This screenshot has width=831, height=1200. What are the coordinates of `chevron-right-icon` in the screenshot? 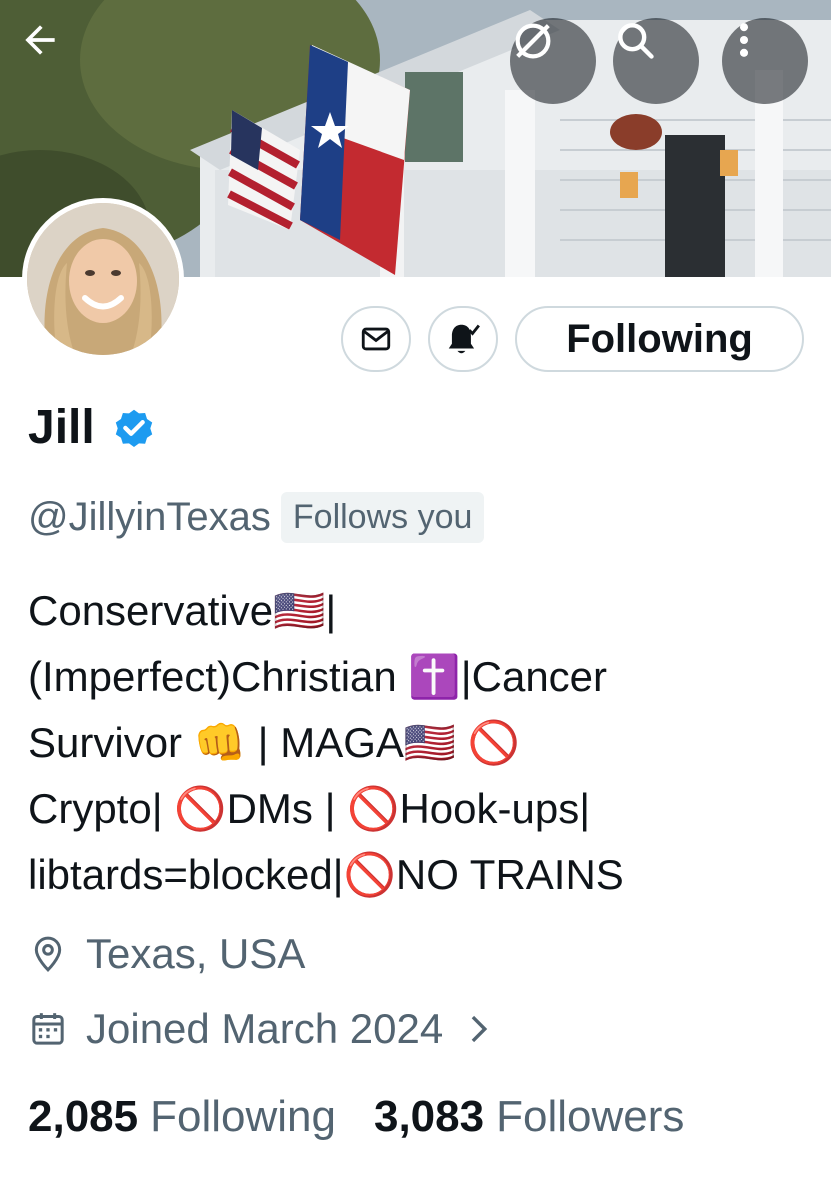 It's located at (479, 1029).